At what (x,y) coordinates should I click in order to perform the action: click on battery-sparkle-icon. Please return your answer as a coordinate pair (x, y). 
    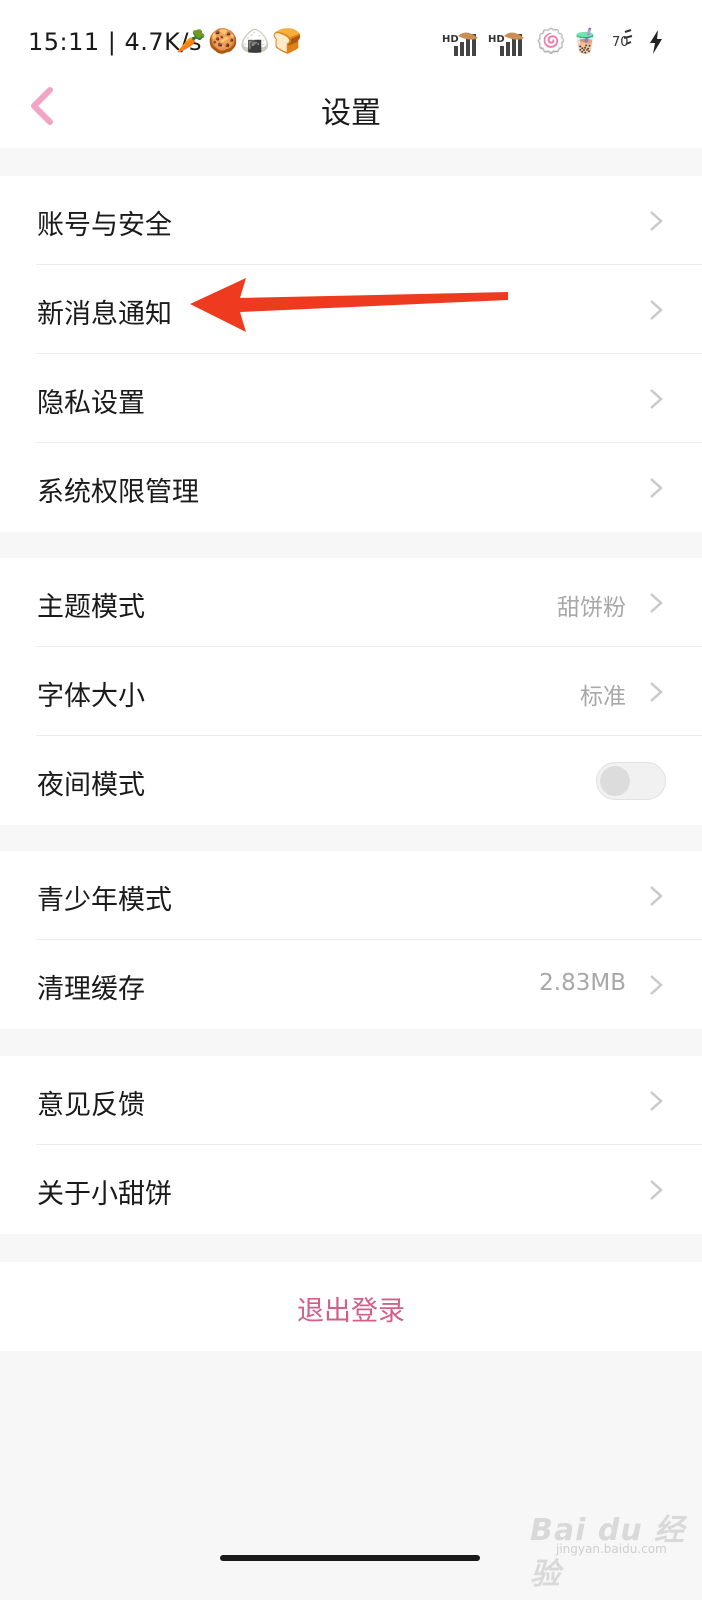
    Looking at the image, I should click on (628, 37).